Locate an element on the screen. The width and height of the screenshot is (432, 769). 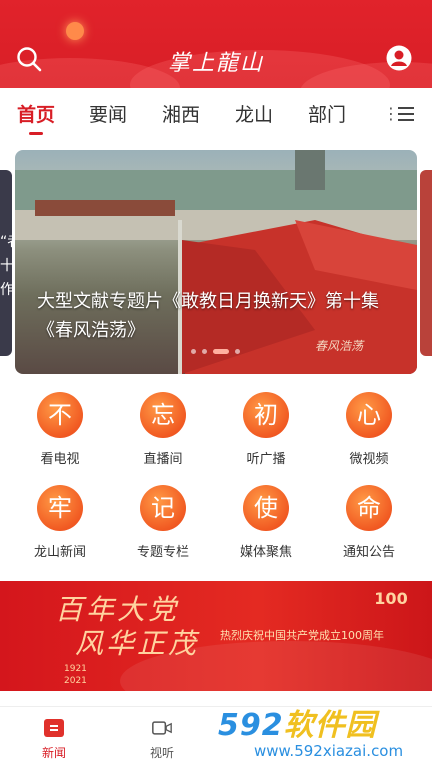
longshan-news-icon: 牢 is located at coordinates (60, 508).